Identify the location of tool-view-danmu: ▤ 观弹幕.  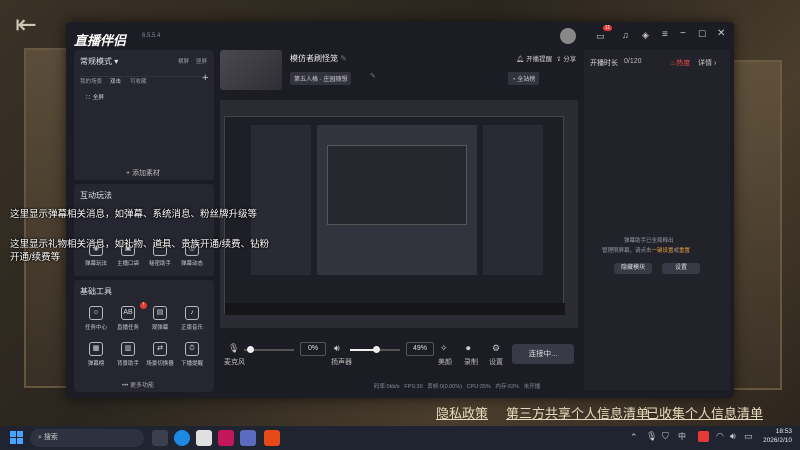
(160, 318).